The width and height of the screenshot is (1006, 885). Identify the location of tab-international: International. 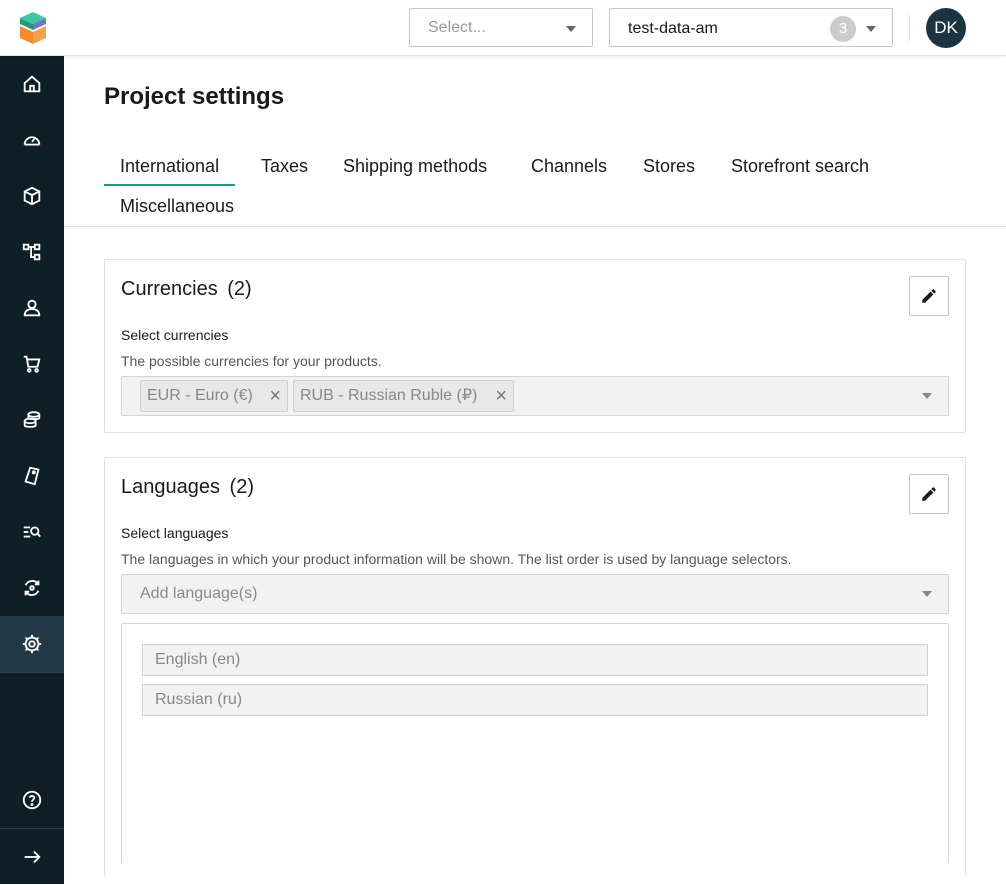
(170, 166).